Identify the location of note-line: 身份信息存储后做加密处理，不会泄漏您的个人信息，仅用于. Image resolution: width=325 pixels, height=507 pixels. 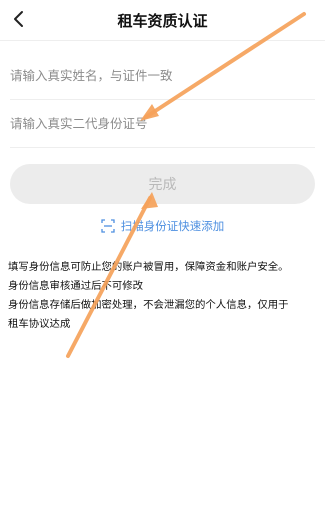
(148, 305).